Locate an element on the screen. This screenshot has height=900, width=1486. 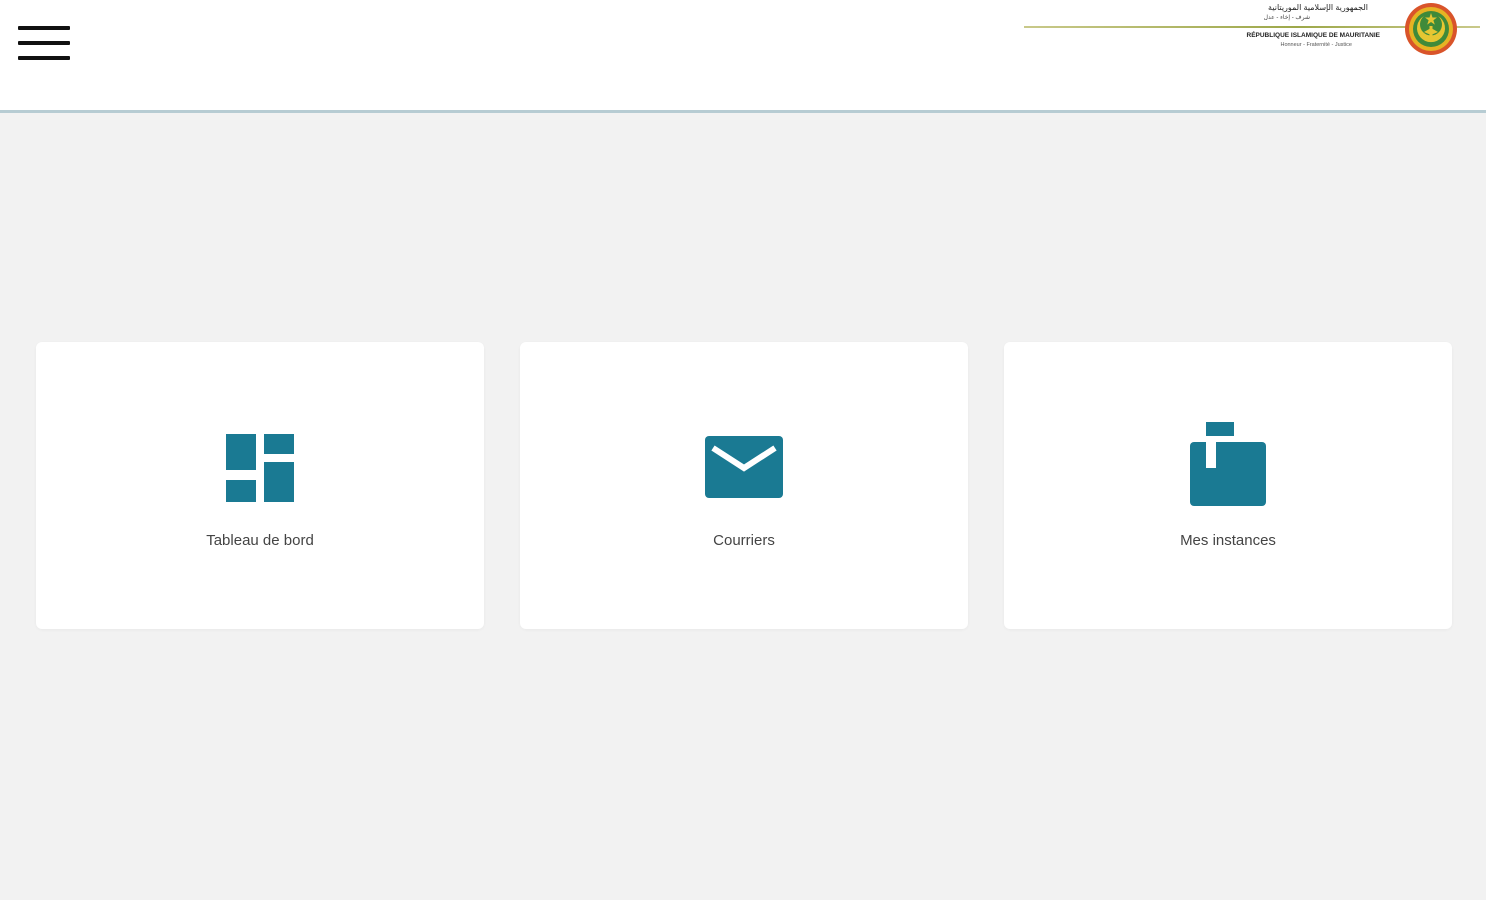
mail-envelope-icon is located at coordinates (744, 467).